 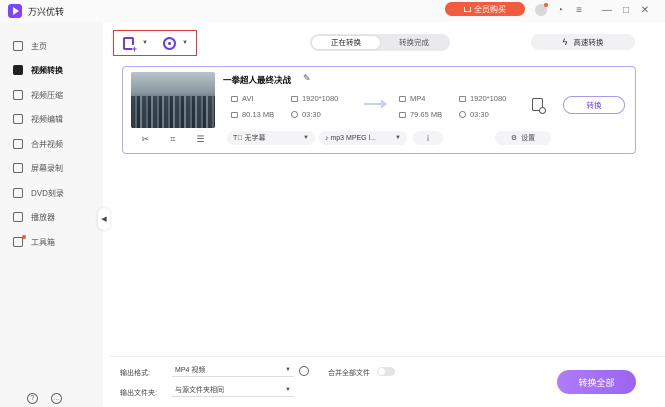 What do you see at coordinates (528, 138) in the screenshot?
I see `settings-label: 设置` at bounding box center [528, 138].